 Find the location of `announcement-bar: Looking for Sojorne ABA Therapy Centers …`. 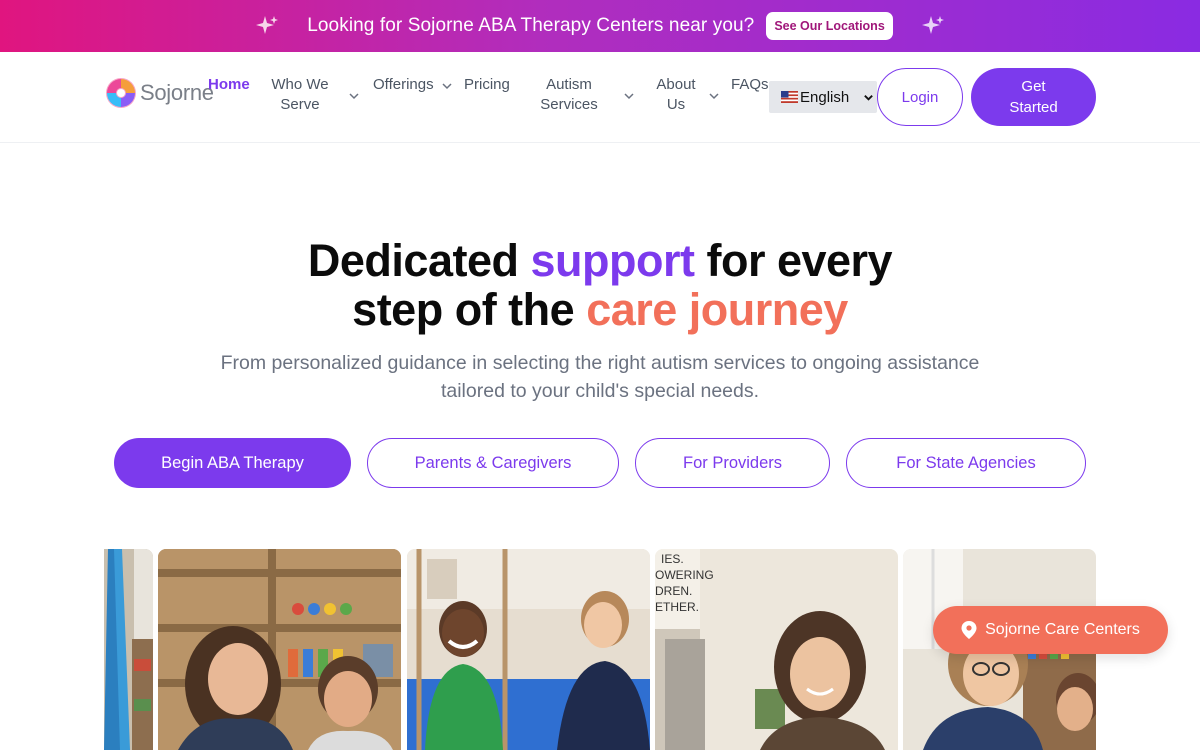

announcement-bar: Looking for Sojorne ABA Therapy Centers … is located at coordinates (600, 26).